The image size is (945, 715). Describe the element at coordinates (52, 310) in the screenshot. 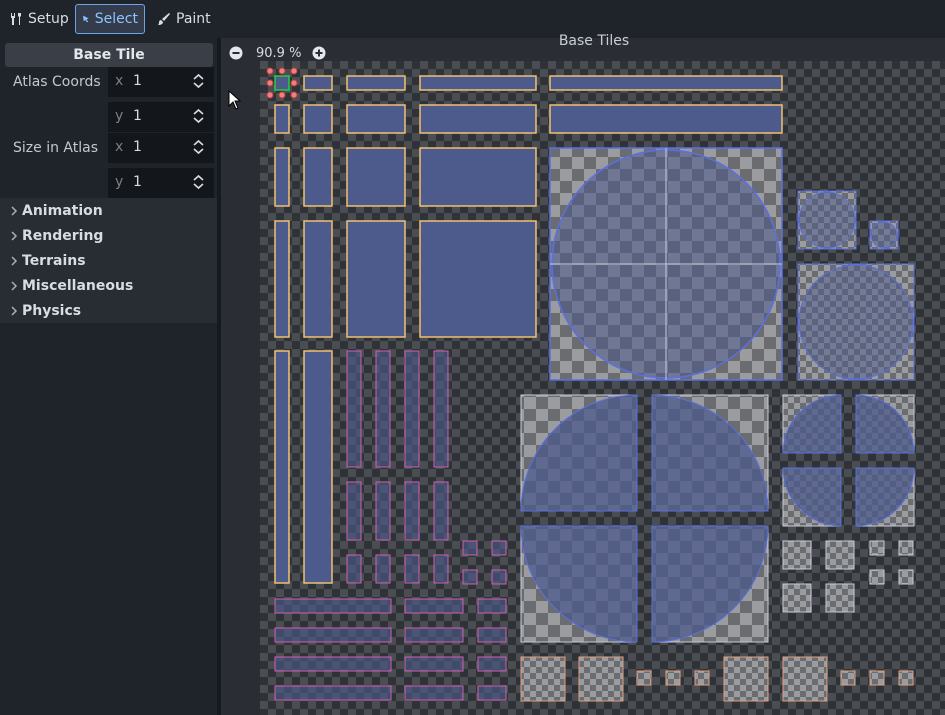

I see `group-label: Physics` at that location.